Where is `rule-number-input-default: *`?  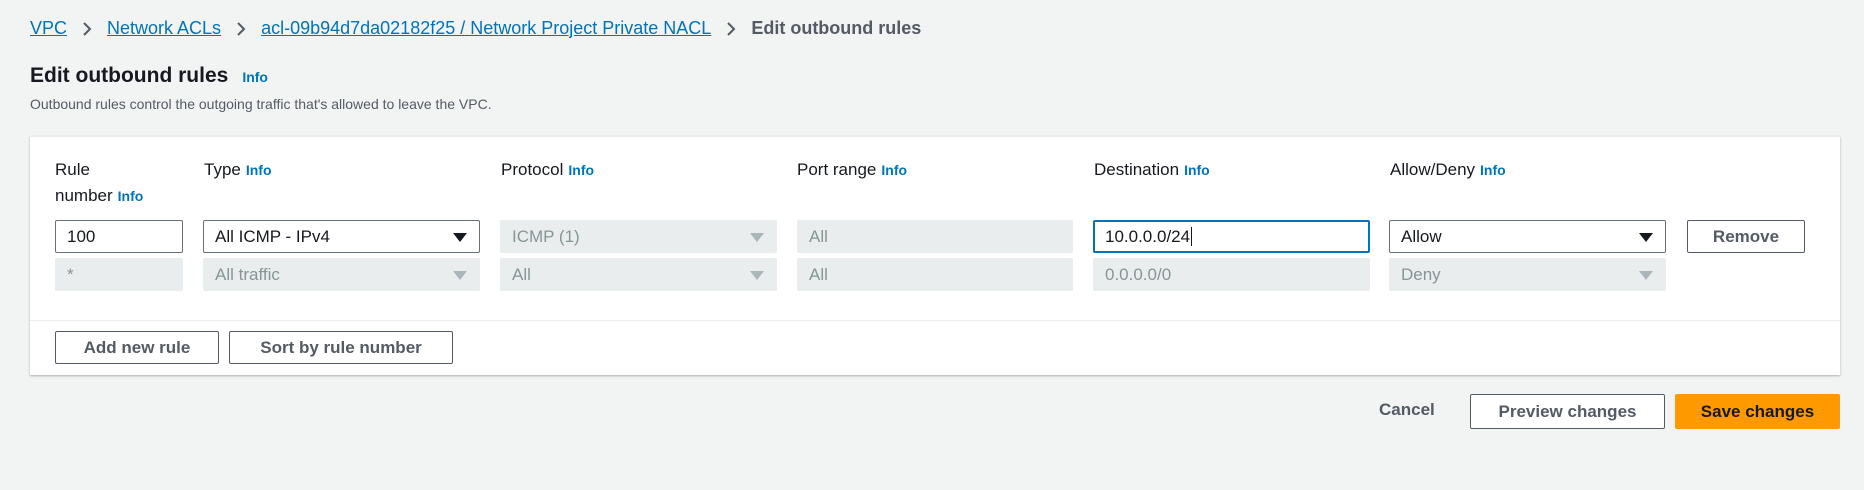
rule-number-input-default: * is located at coordinates (119, 274).